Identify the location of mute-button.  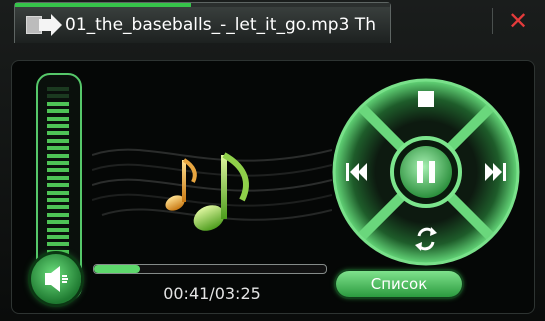
(56, 279).